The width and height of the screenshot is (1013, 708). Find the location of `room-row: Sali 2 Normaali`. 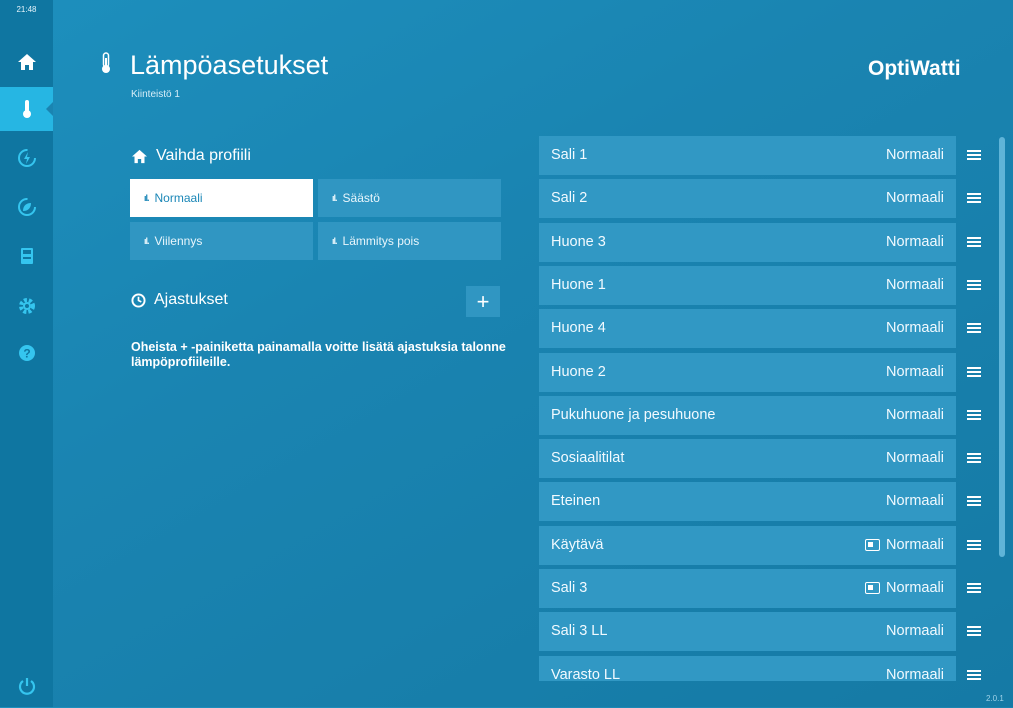

room-row: Sali 2 Normaali is located at coordinates (765, 199).